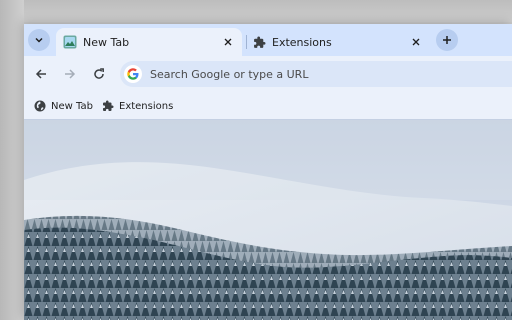 The height and width of the screenshot is (320, 512). Describe the element at coordinates (70, 42) in the screenshot. I see `new-tab-favicon-icon` at that location.